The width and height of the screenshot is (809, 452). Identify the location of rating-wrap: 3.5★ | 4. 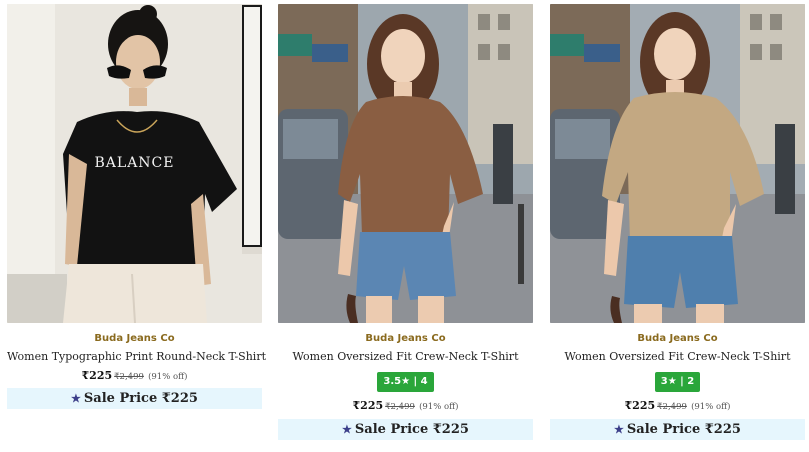
(405, 380).